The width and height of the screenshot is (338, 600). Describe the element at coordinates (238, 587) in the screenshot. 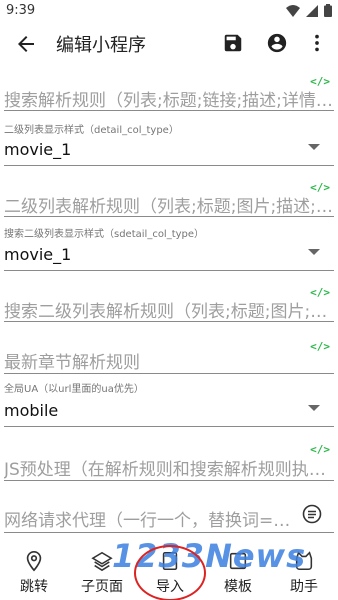

I see `nav-label: 模板` at that location.